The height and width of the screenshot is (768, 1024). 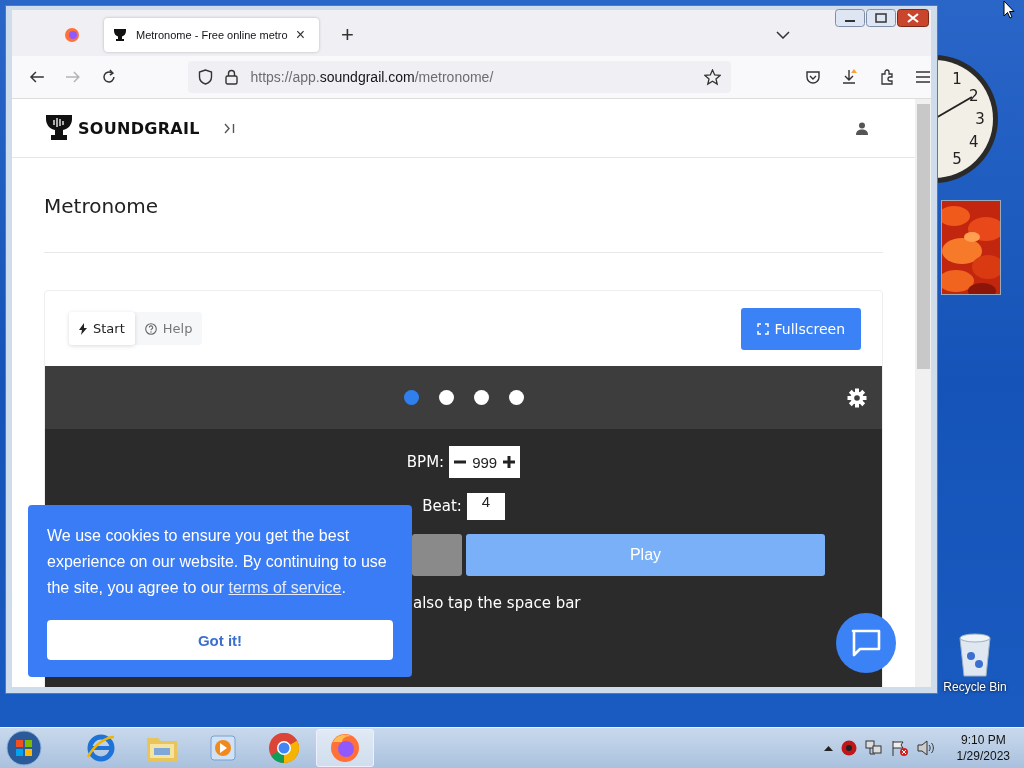 I want to click on bpm-value: 999, so click(x=485, y=462).